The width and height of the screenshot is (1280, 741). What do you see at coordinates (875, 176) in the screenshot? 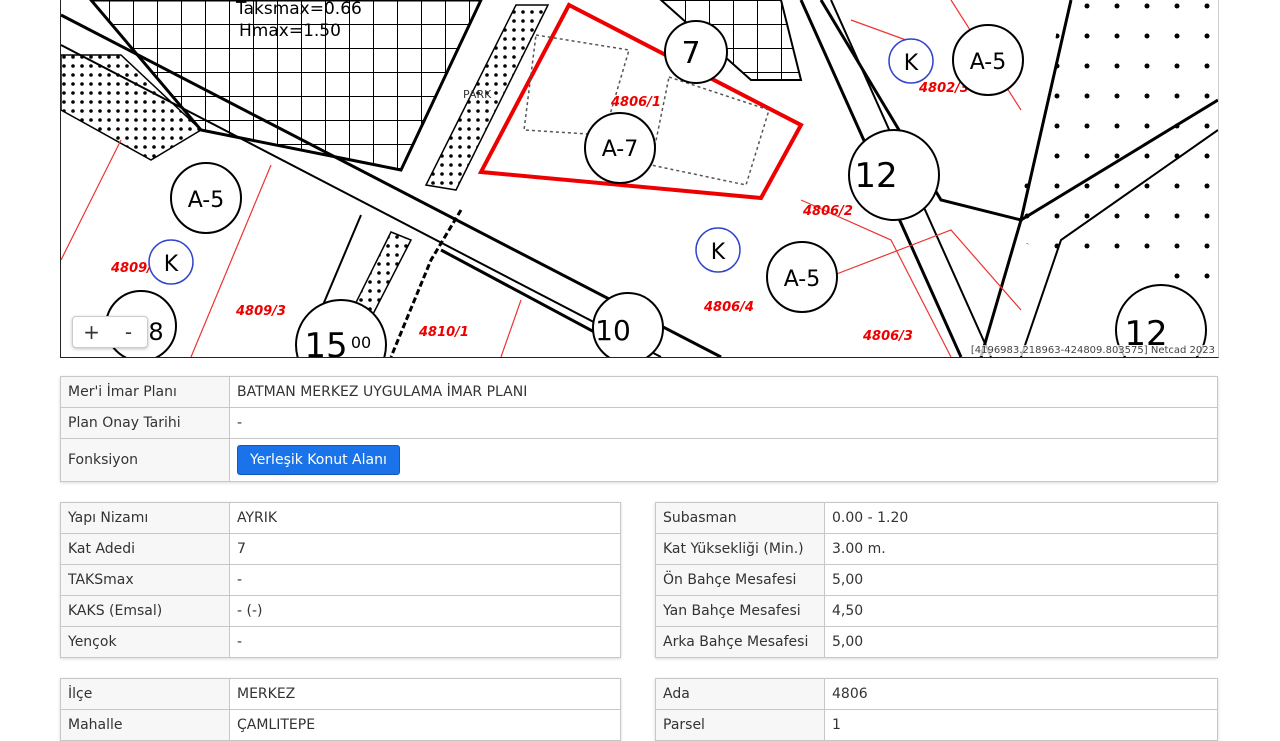
I see `height-number: 12` at bounding box center [875, 176].